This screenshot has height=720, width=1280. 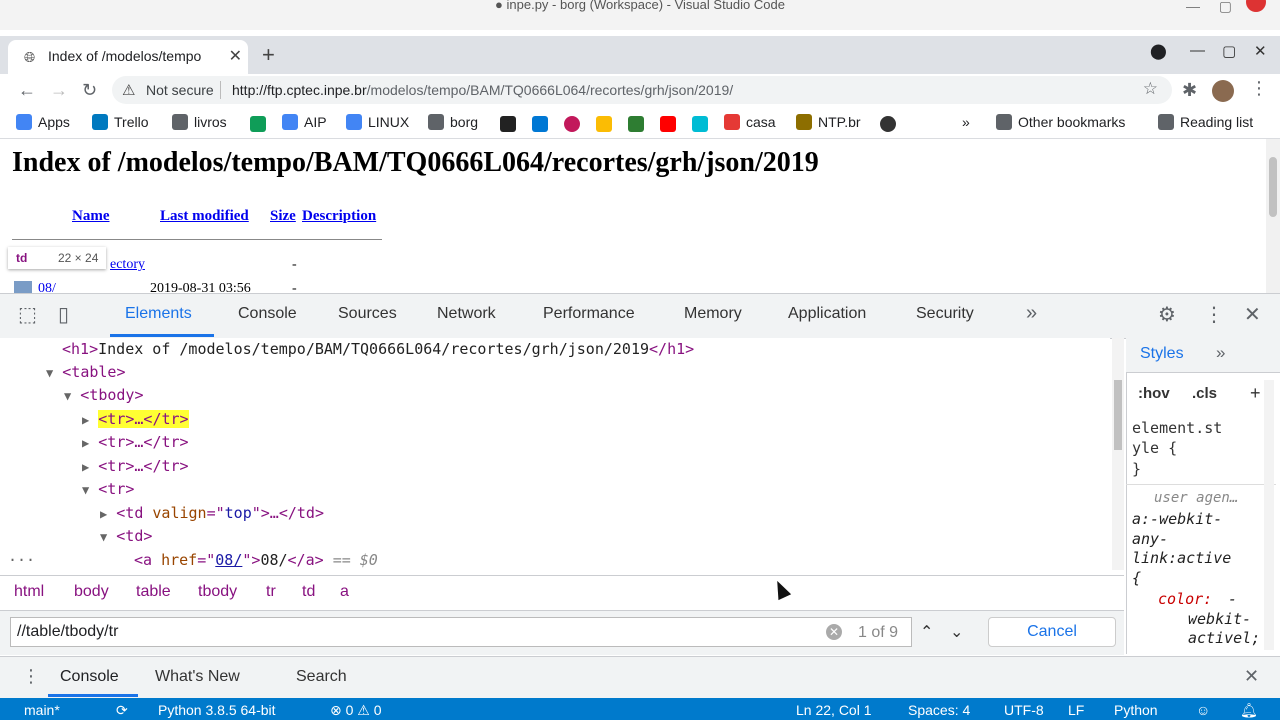 I want to click on language-mode: Python, so click(x=1136, y=710).